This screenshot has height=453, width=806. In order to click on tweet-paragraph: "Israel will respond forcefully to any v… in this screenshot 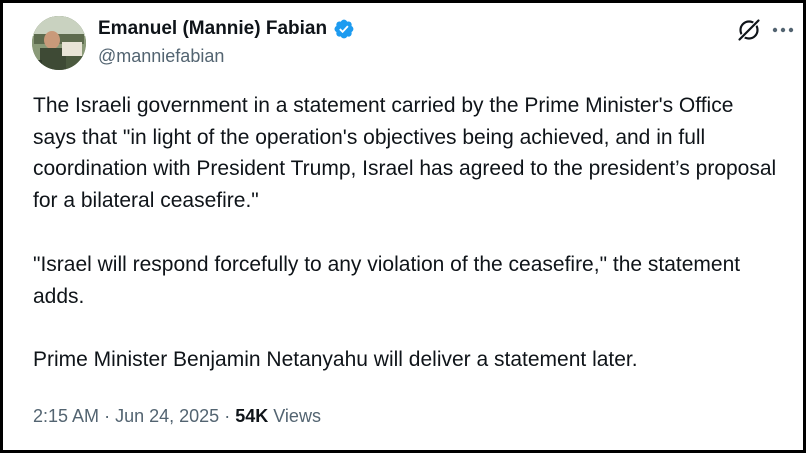, I will do `click(389, 280)`.